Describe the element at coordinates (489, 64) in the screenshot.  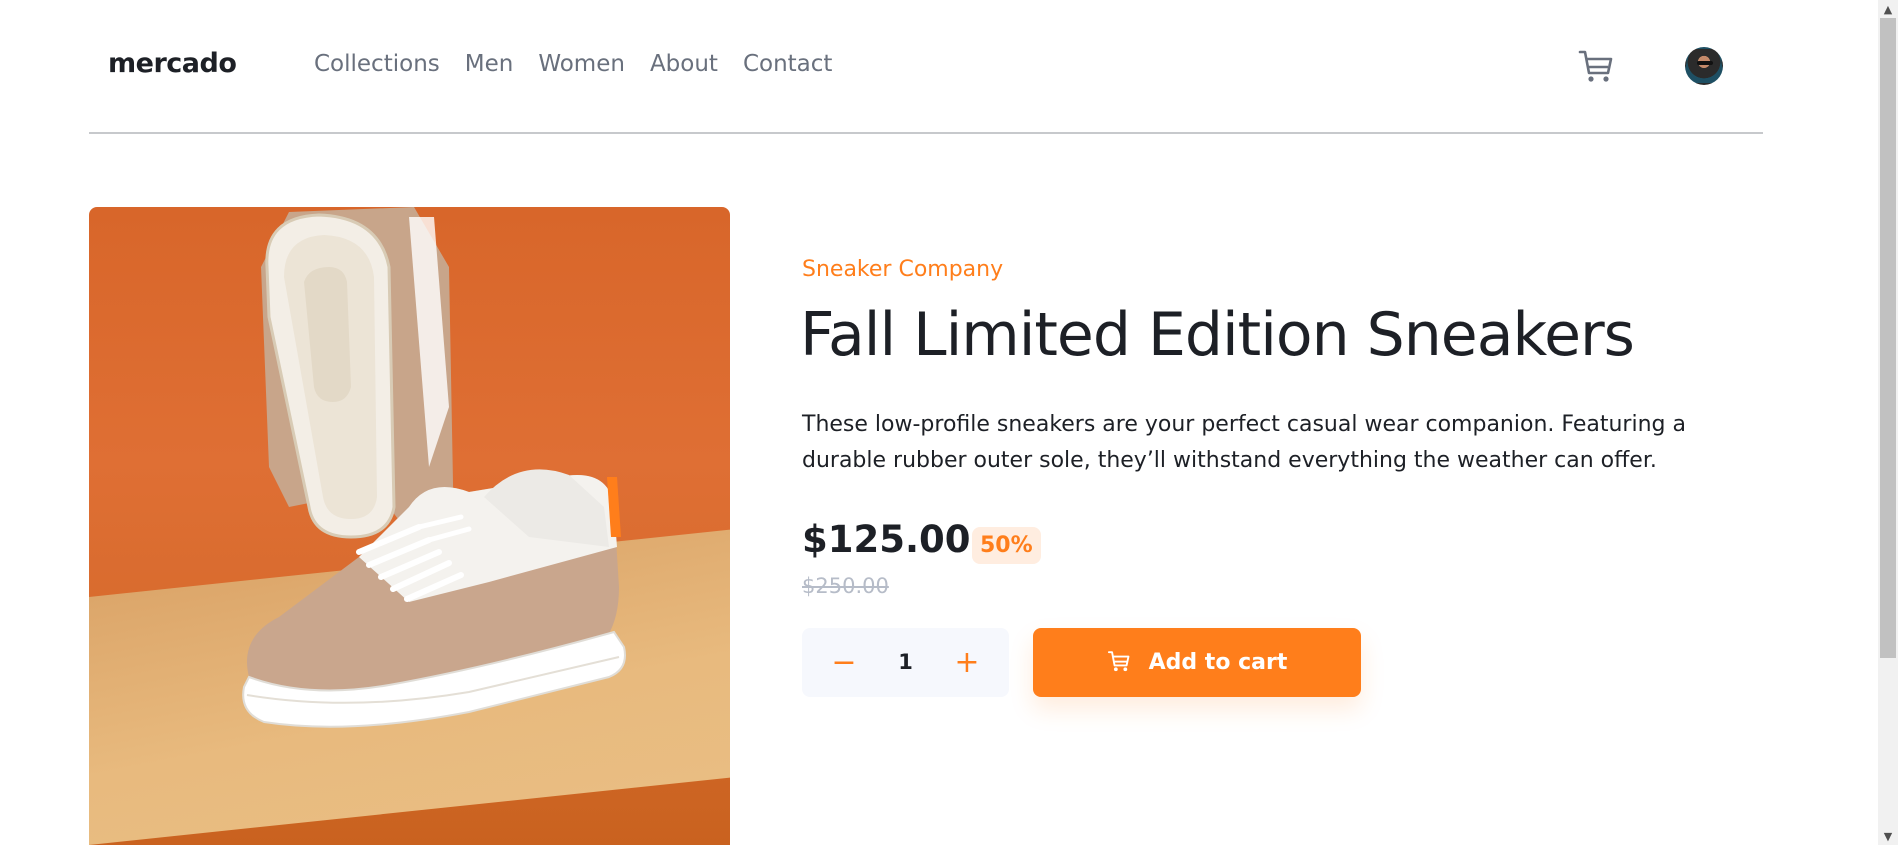
I see `nav-link-men: Men` at that location.